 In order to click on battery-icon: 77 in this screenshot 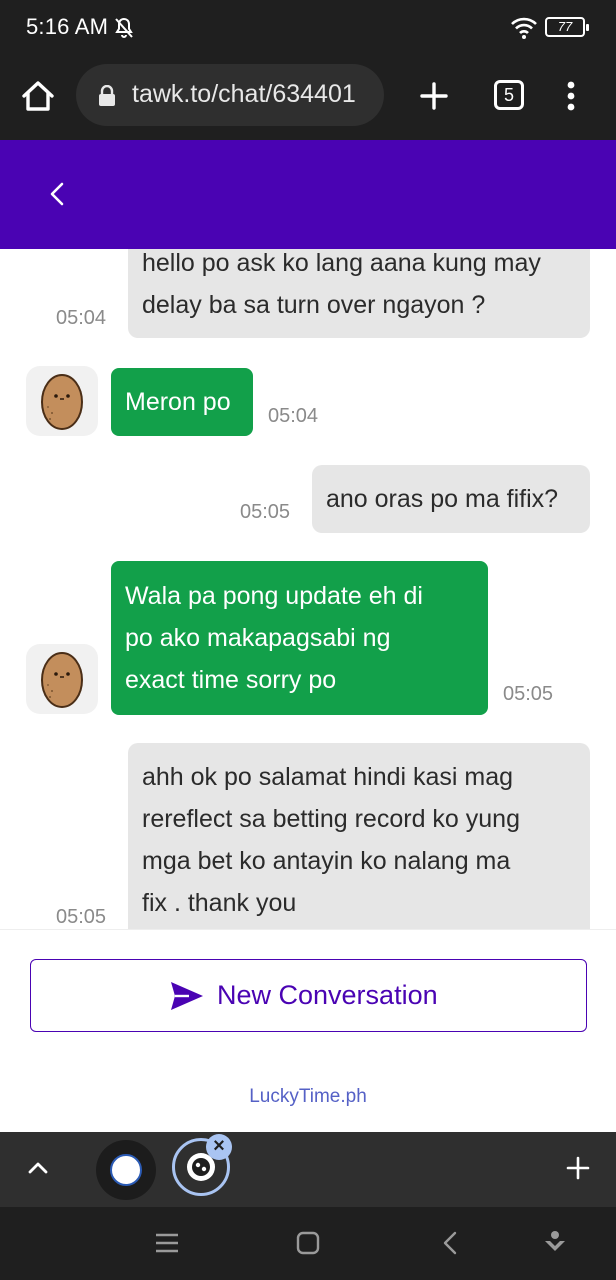, I will do `click(567, 27)`.